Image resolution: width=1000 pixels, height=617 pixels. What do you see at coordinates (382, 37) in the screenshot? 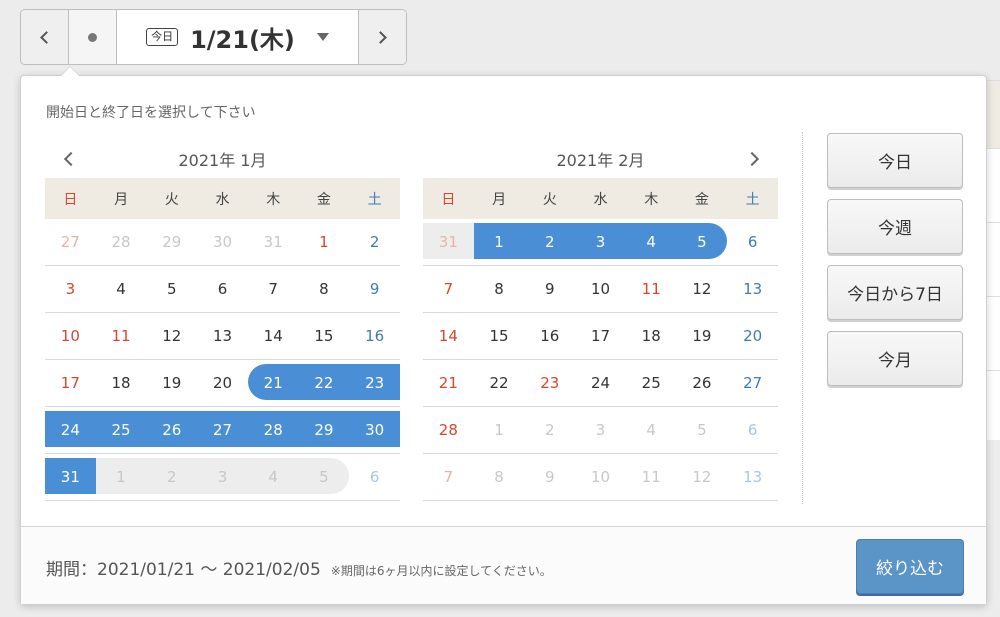
I see `next-day-button` at bounding box center [382, 37].